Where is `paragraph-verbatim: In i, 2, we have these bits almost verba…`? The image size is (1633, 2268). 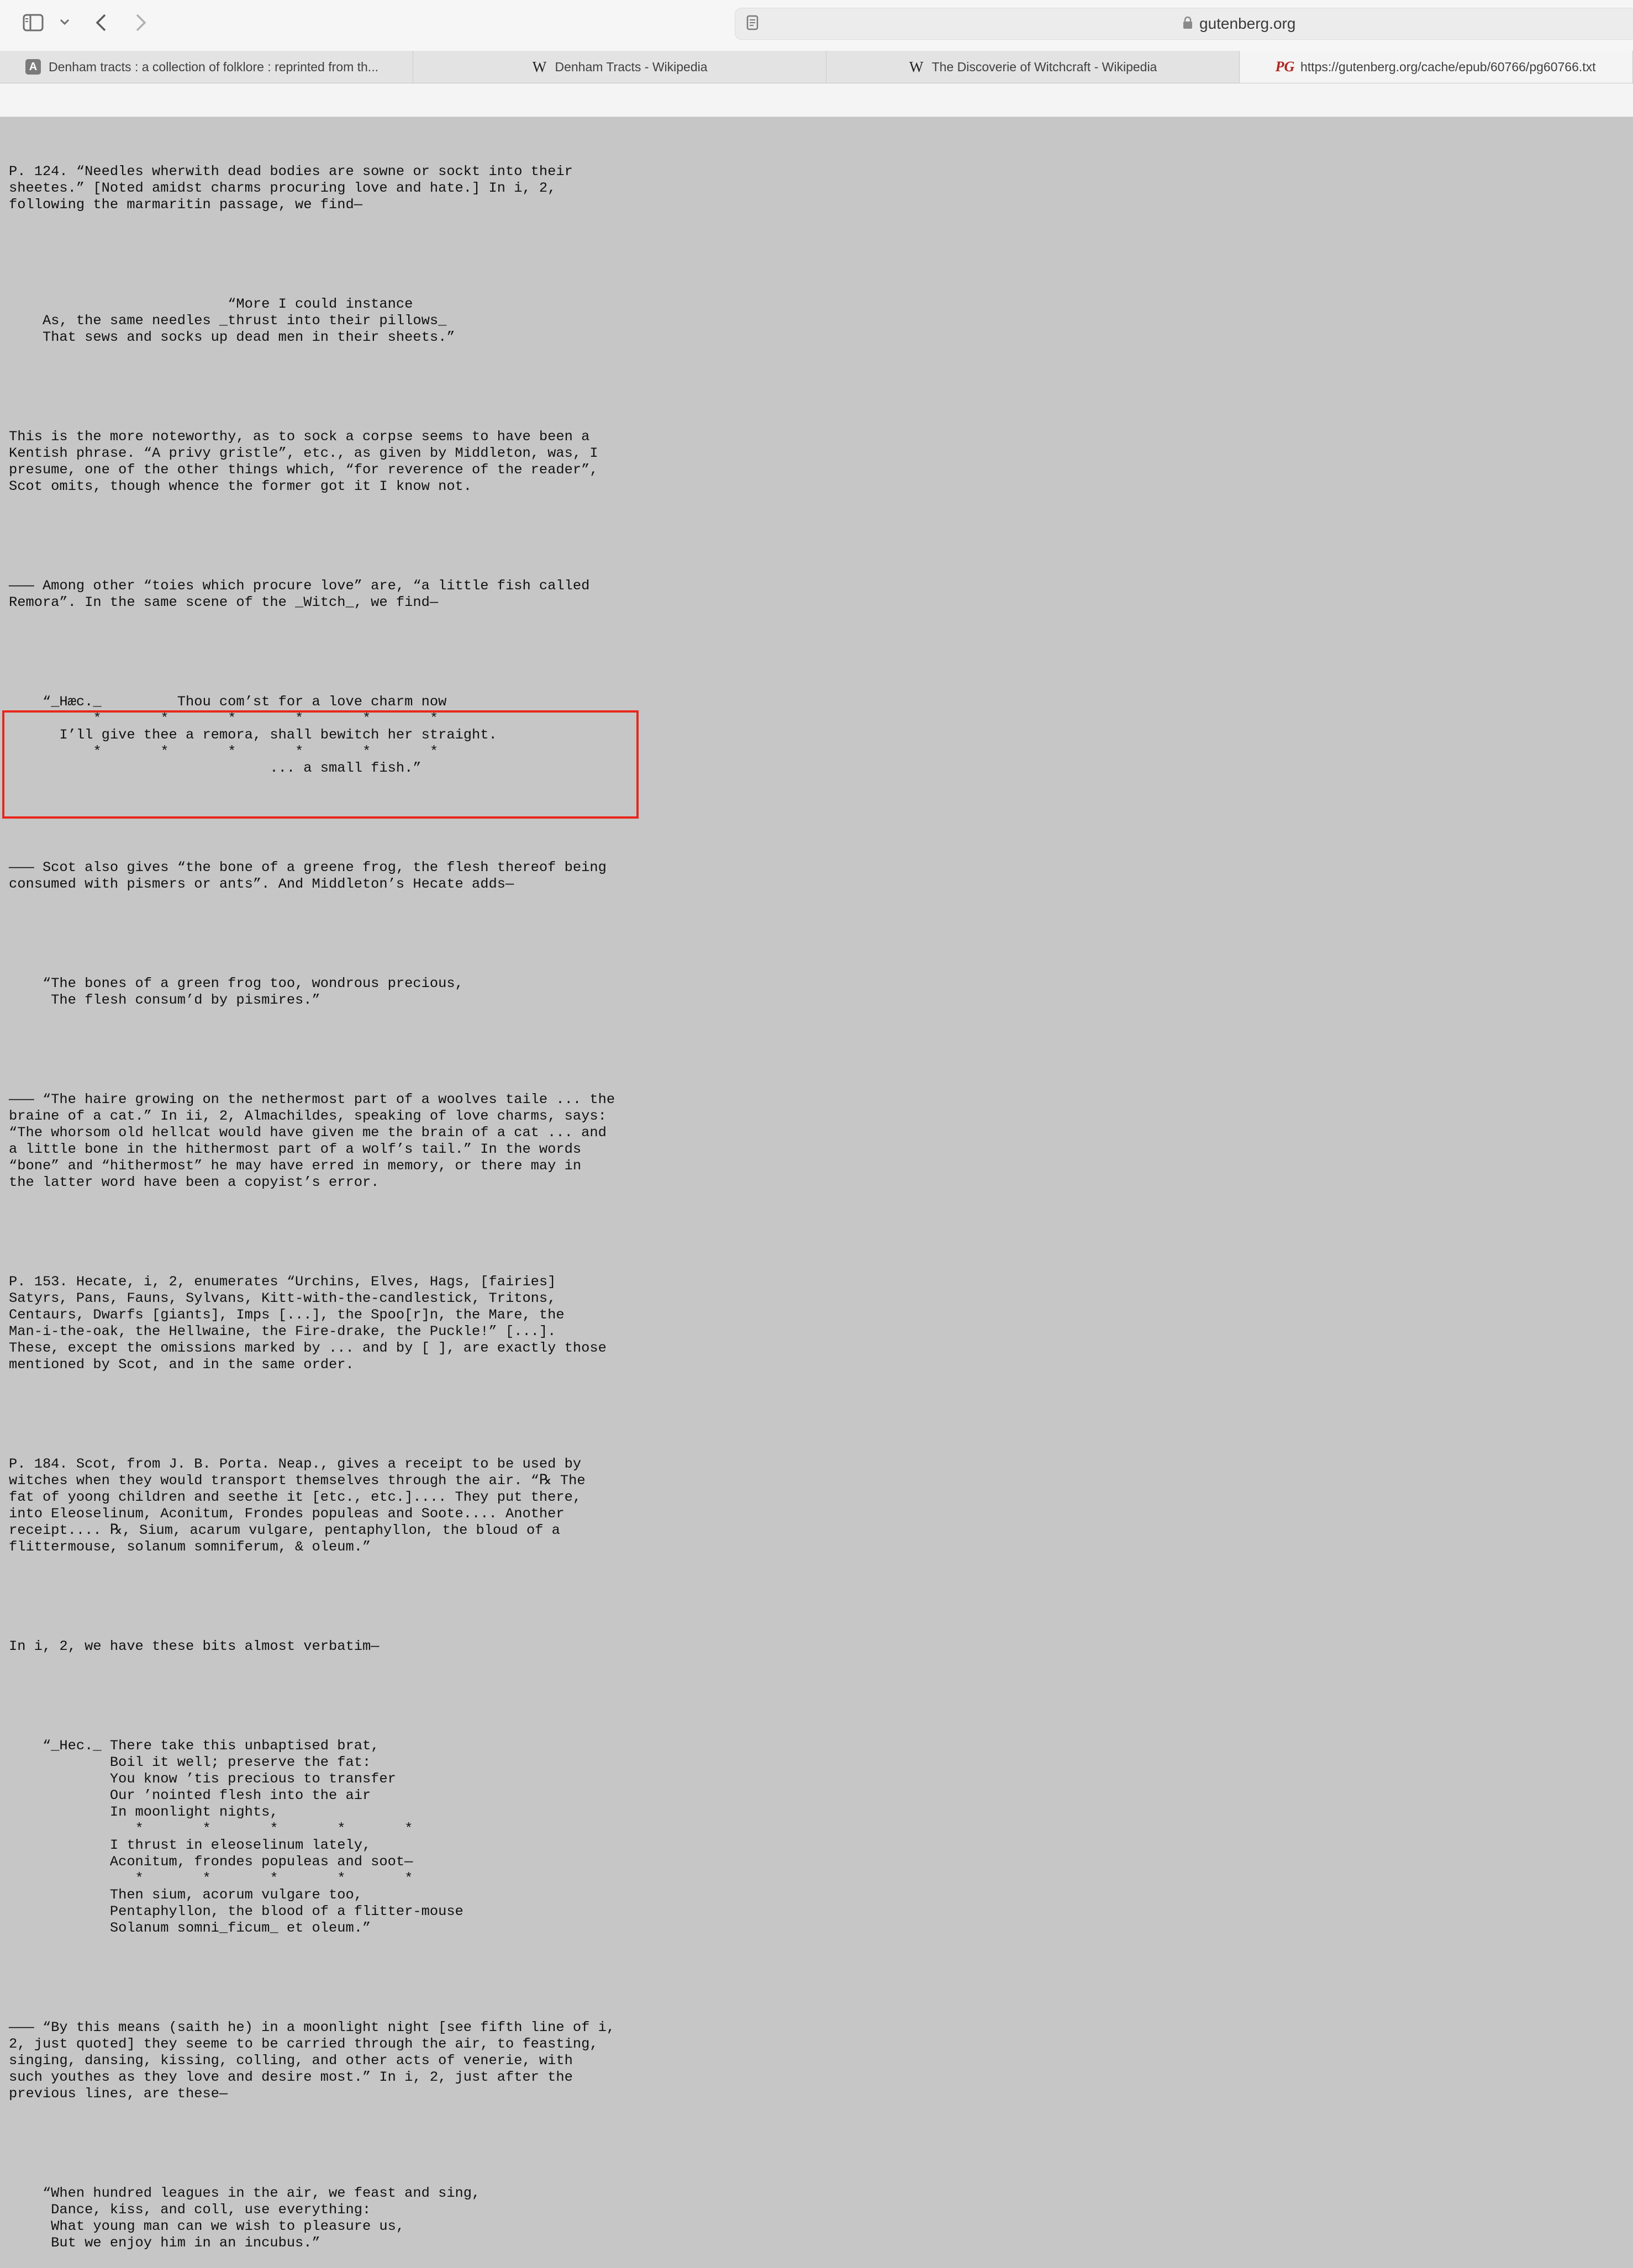 paragraph-verbatim: In i, 2, we have these bits almost verba… is located at coordinates (194, 1646).